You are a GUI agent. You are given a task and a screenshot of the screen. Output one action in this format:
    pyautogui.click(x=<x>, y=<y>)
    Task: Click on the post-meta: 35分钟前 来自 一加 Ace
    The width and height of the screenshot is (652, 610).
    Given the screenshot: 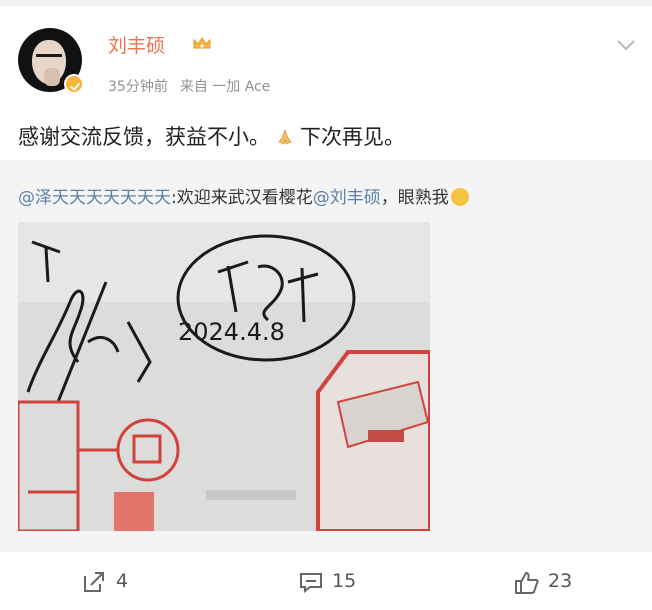 What is the action you would take?
    pyautogui.click(x=195, y=86)
    